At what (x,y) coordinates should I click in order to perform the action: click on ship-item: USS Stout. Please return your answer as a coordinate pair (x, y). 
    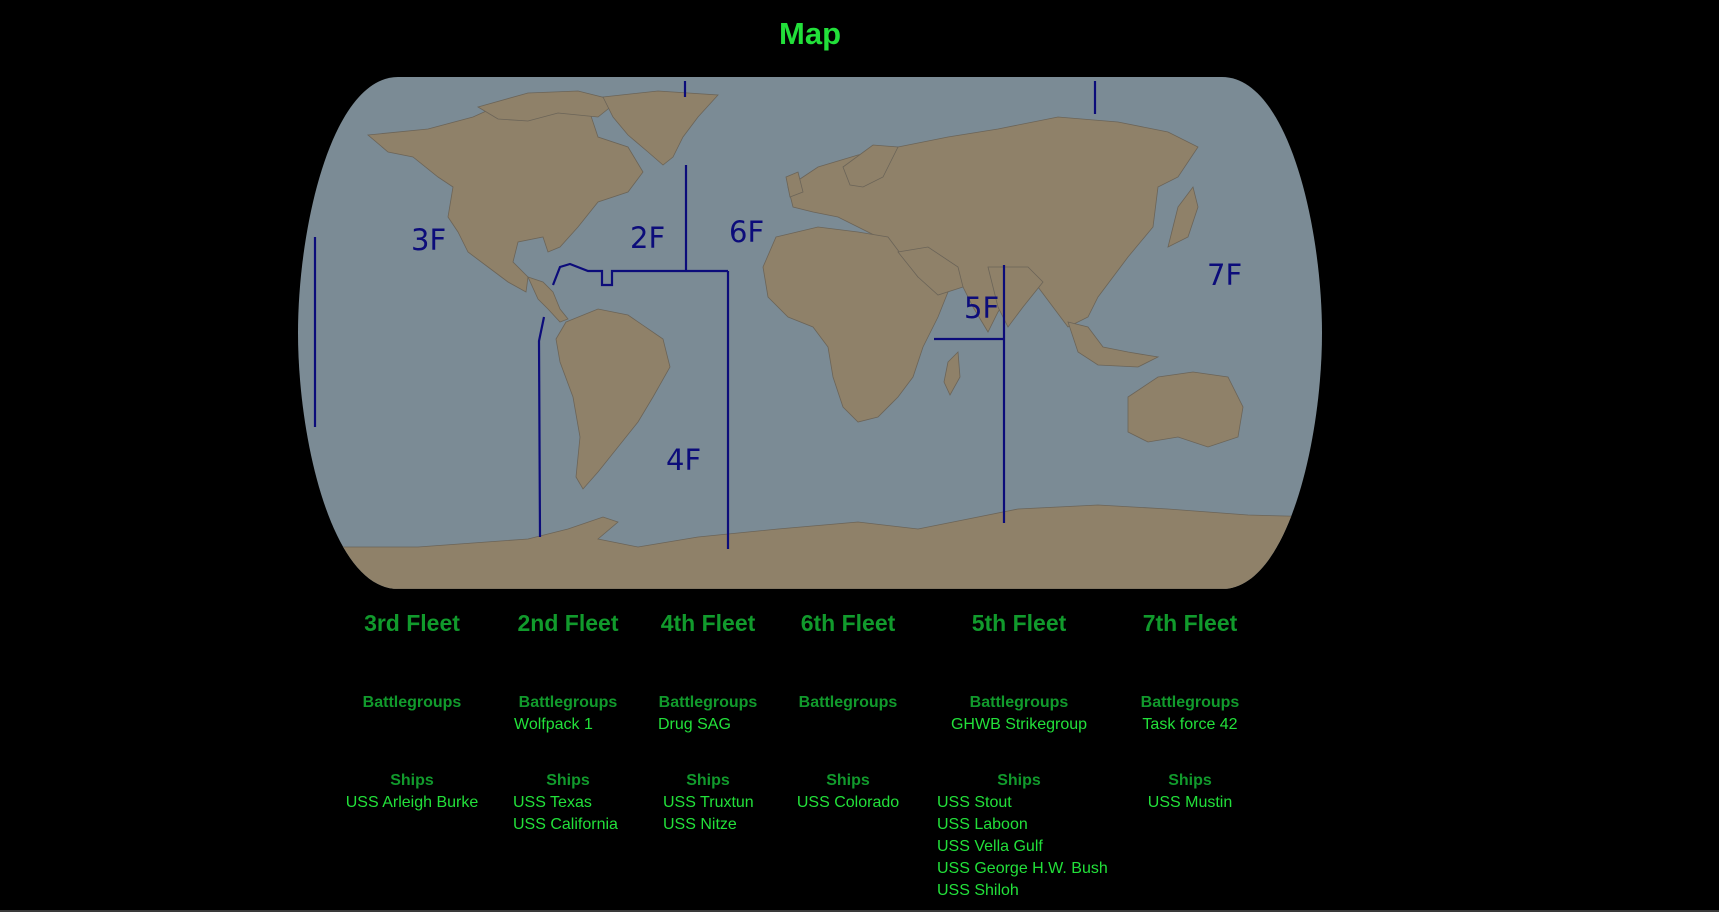
    Looking at the image, I should click on (1019, 803).